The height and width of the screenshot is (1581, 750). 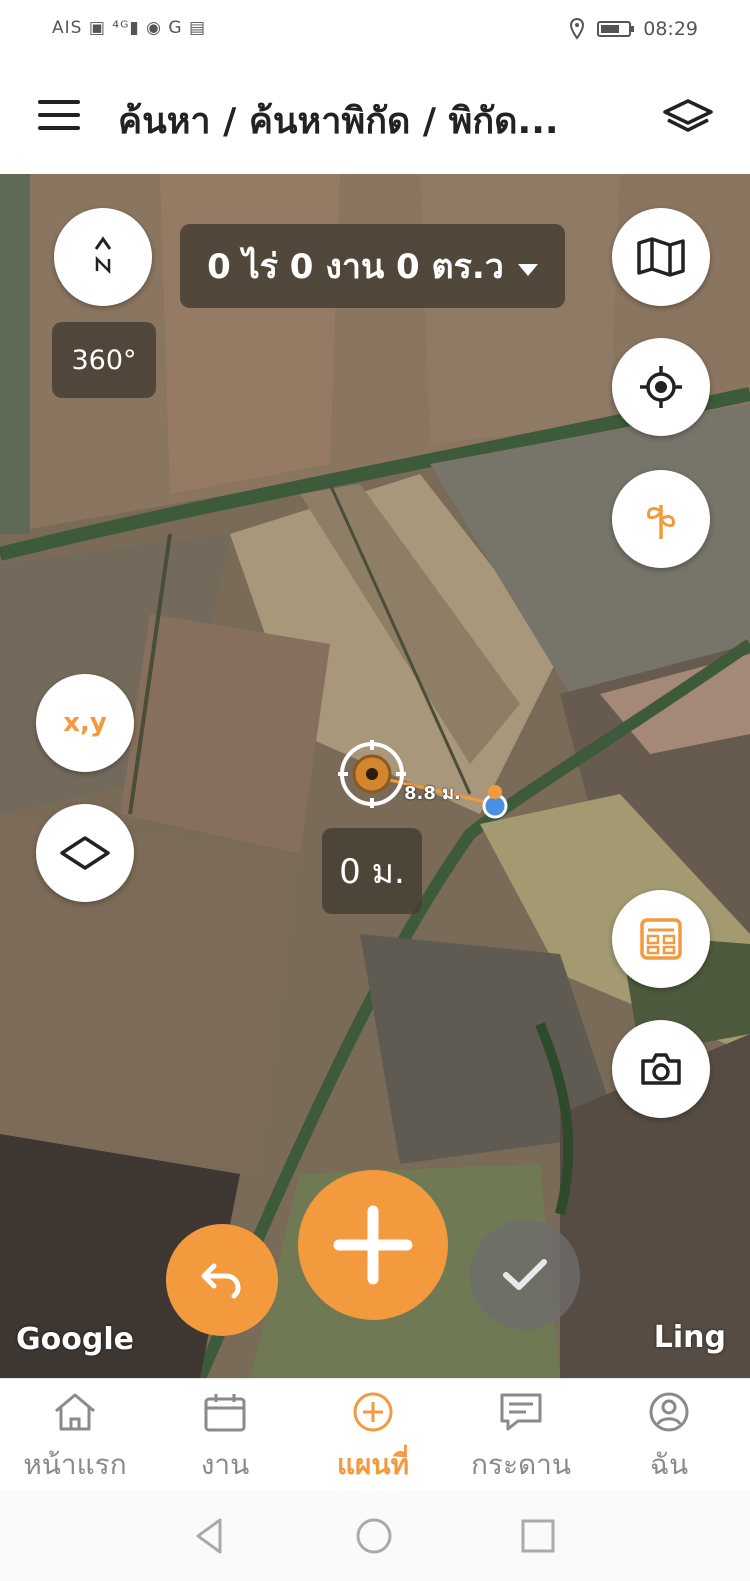 What do you see at coordinates (373, 1412) in the screenshot?
I see `add-circle-icon` at bounding box center [373, 1412].